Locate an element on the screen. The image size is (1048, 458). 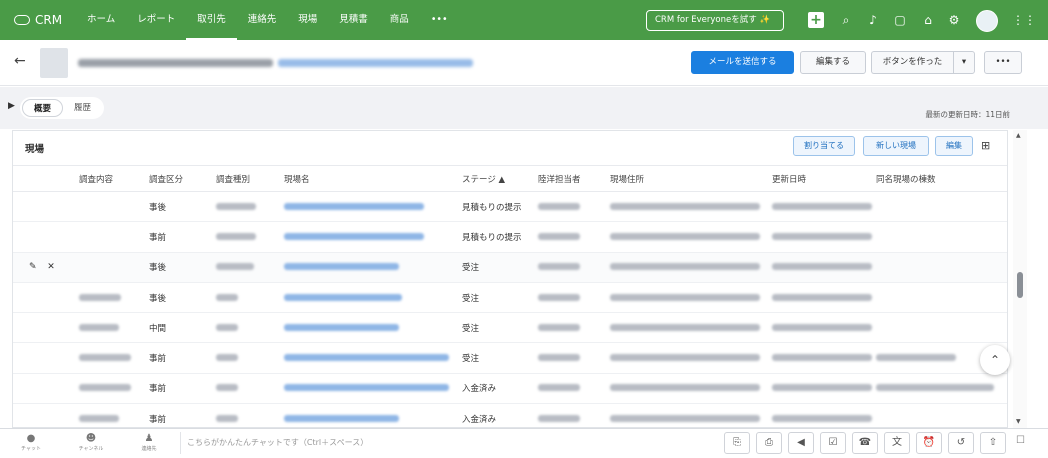
apps-grid-icon: ⋮⋮ is located at coordinates (1024, 20).